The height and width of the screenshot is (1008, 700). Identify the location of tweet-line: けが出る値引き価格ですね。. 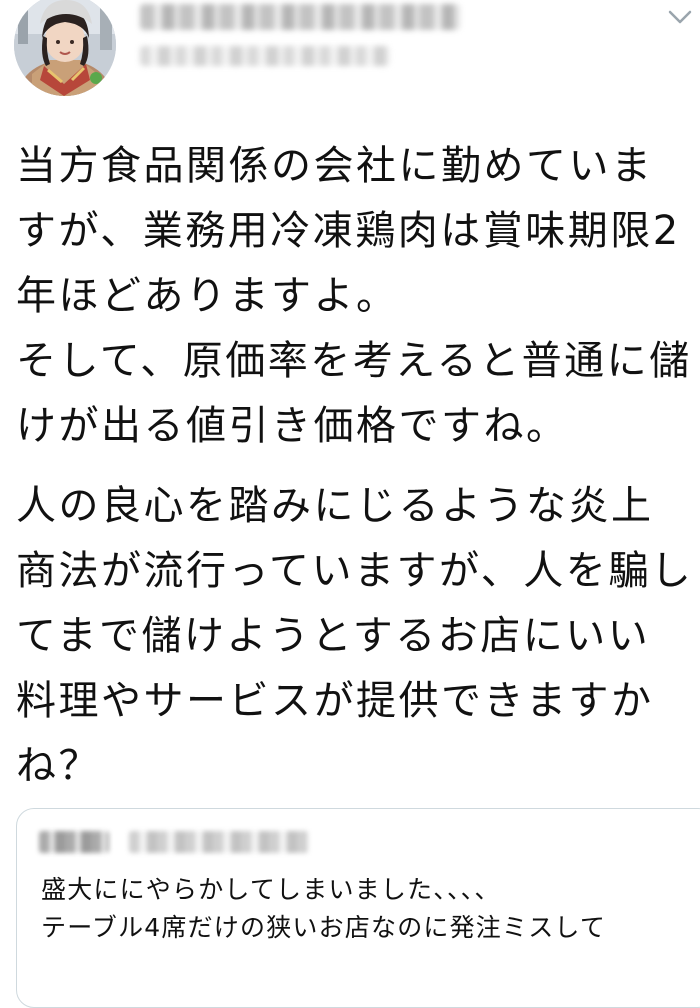
(292, 426).